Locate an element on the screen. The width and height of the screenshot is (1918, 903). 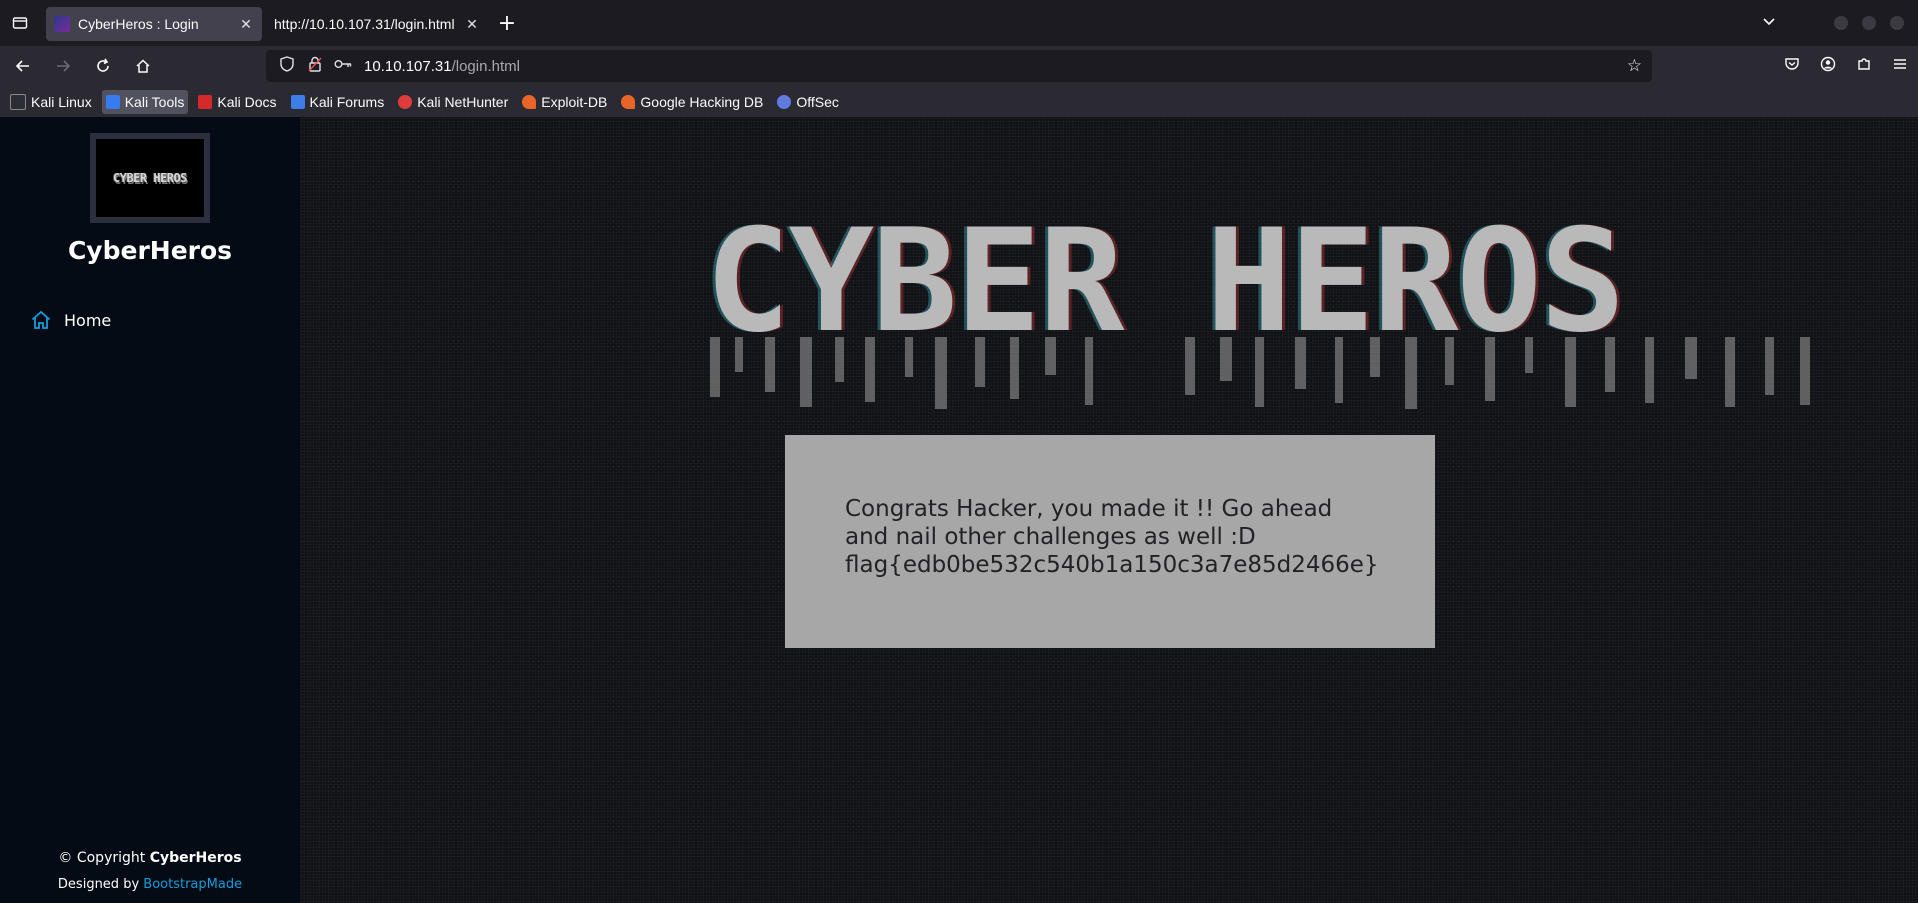
minimize-button is located at coordinates (1841, 23).